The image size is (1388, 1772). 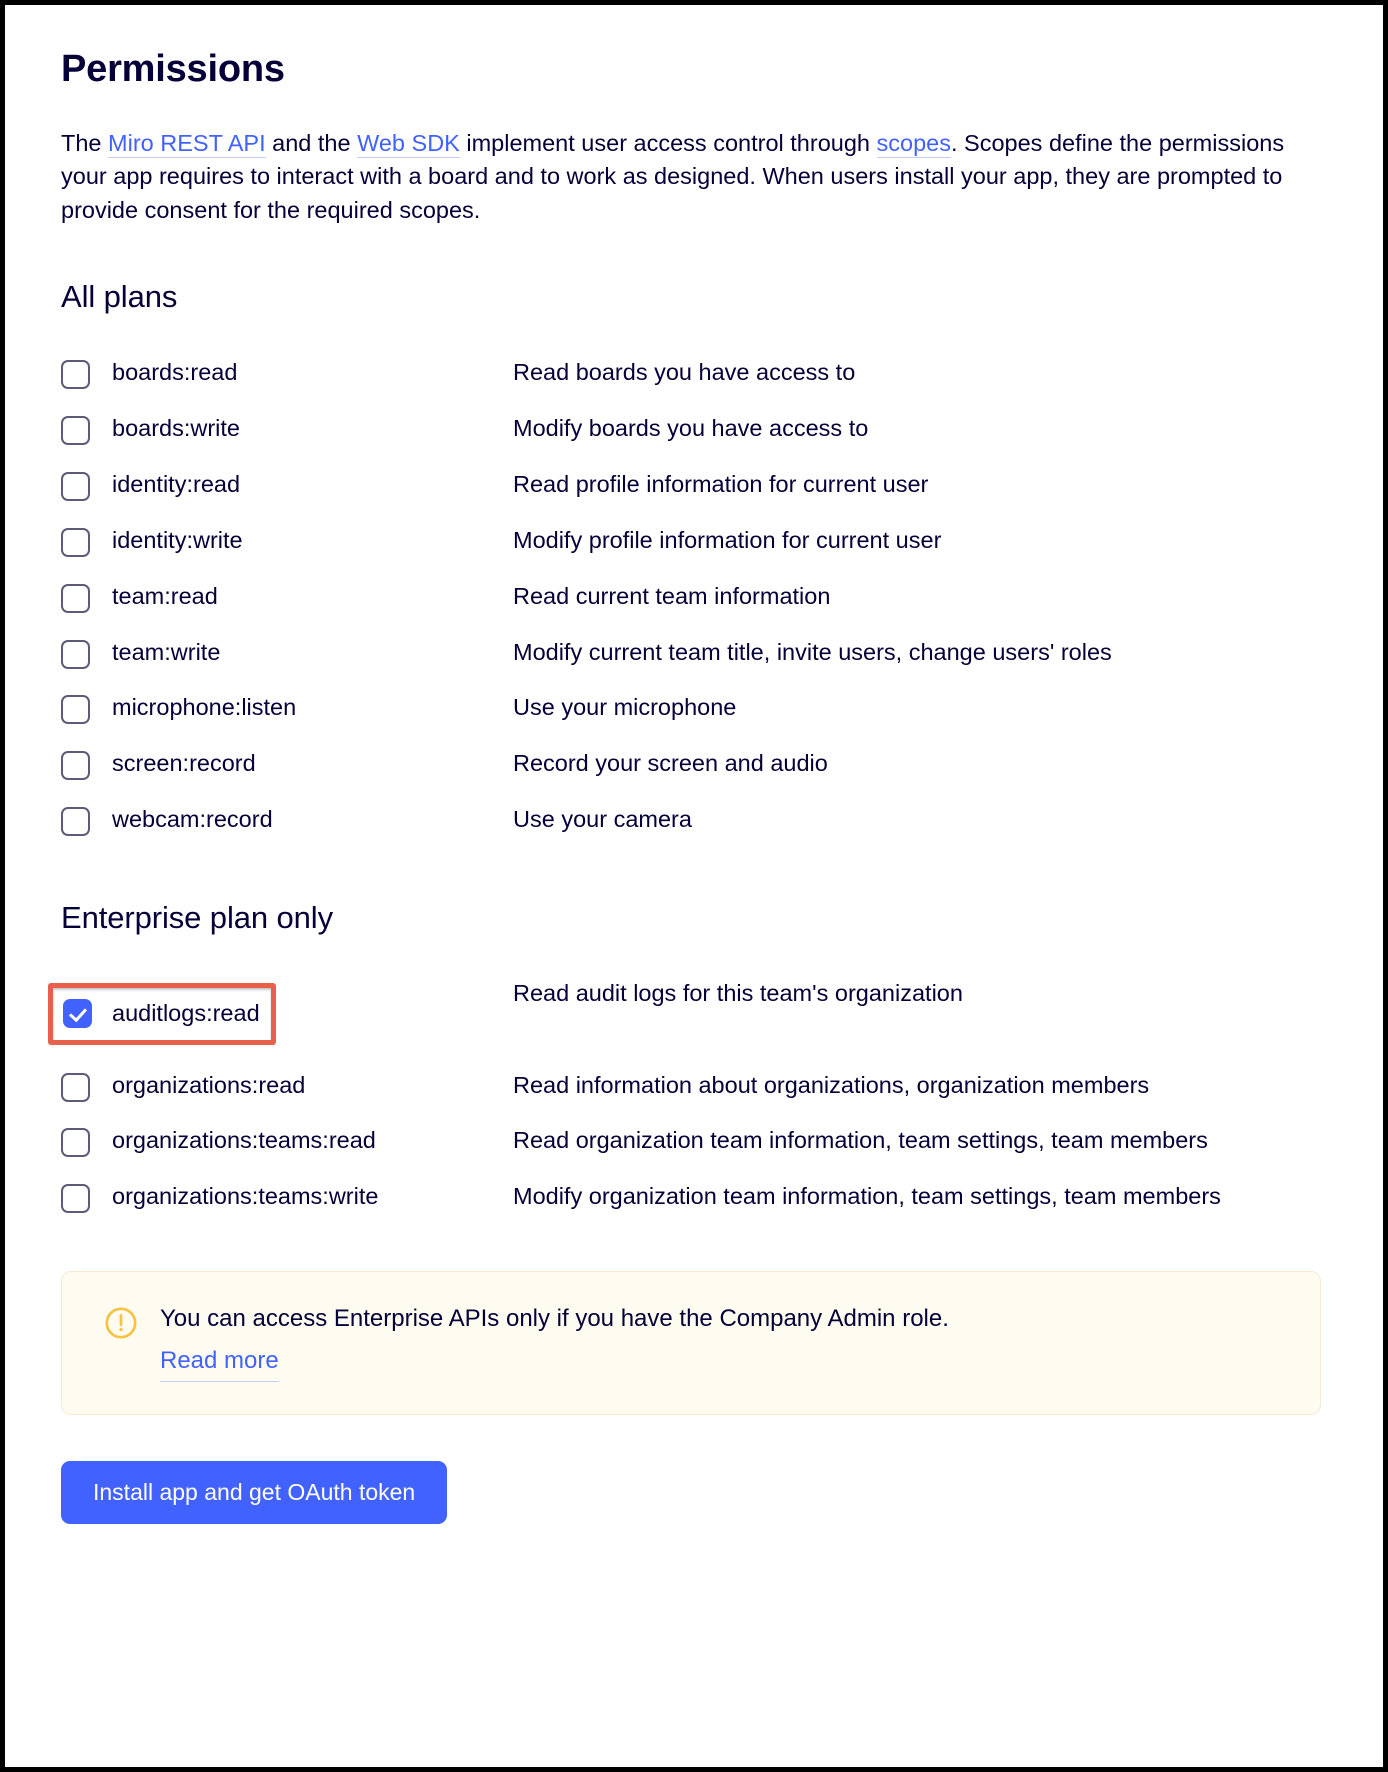 What do you see at coordinates (691, 428) in the screenshot?
I see `scope-description: Modify boards you have access to` at bounding box center [691, 428].